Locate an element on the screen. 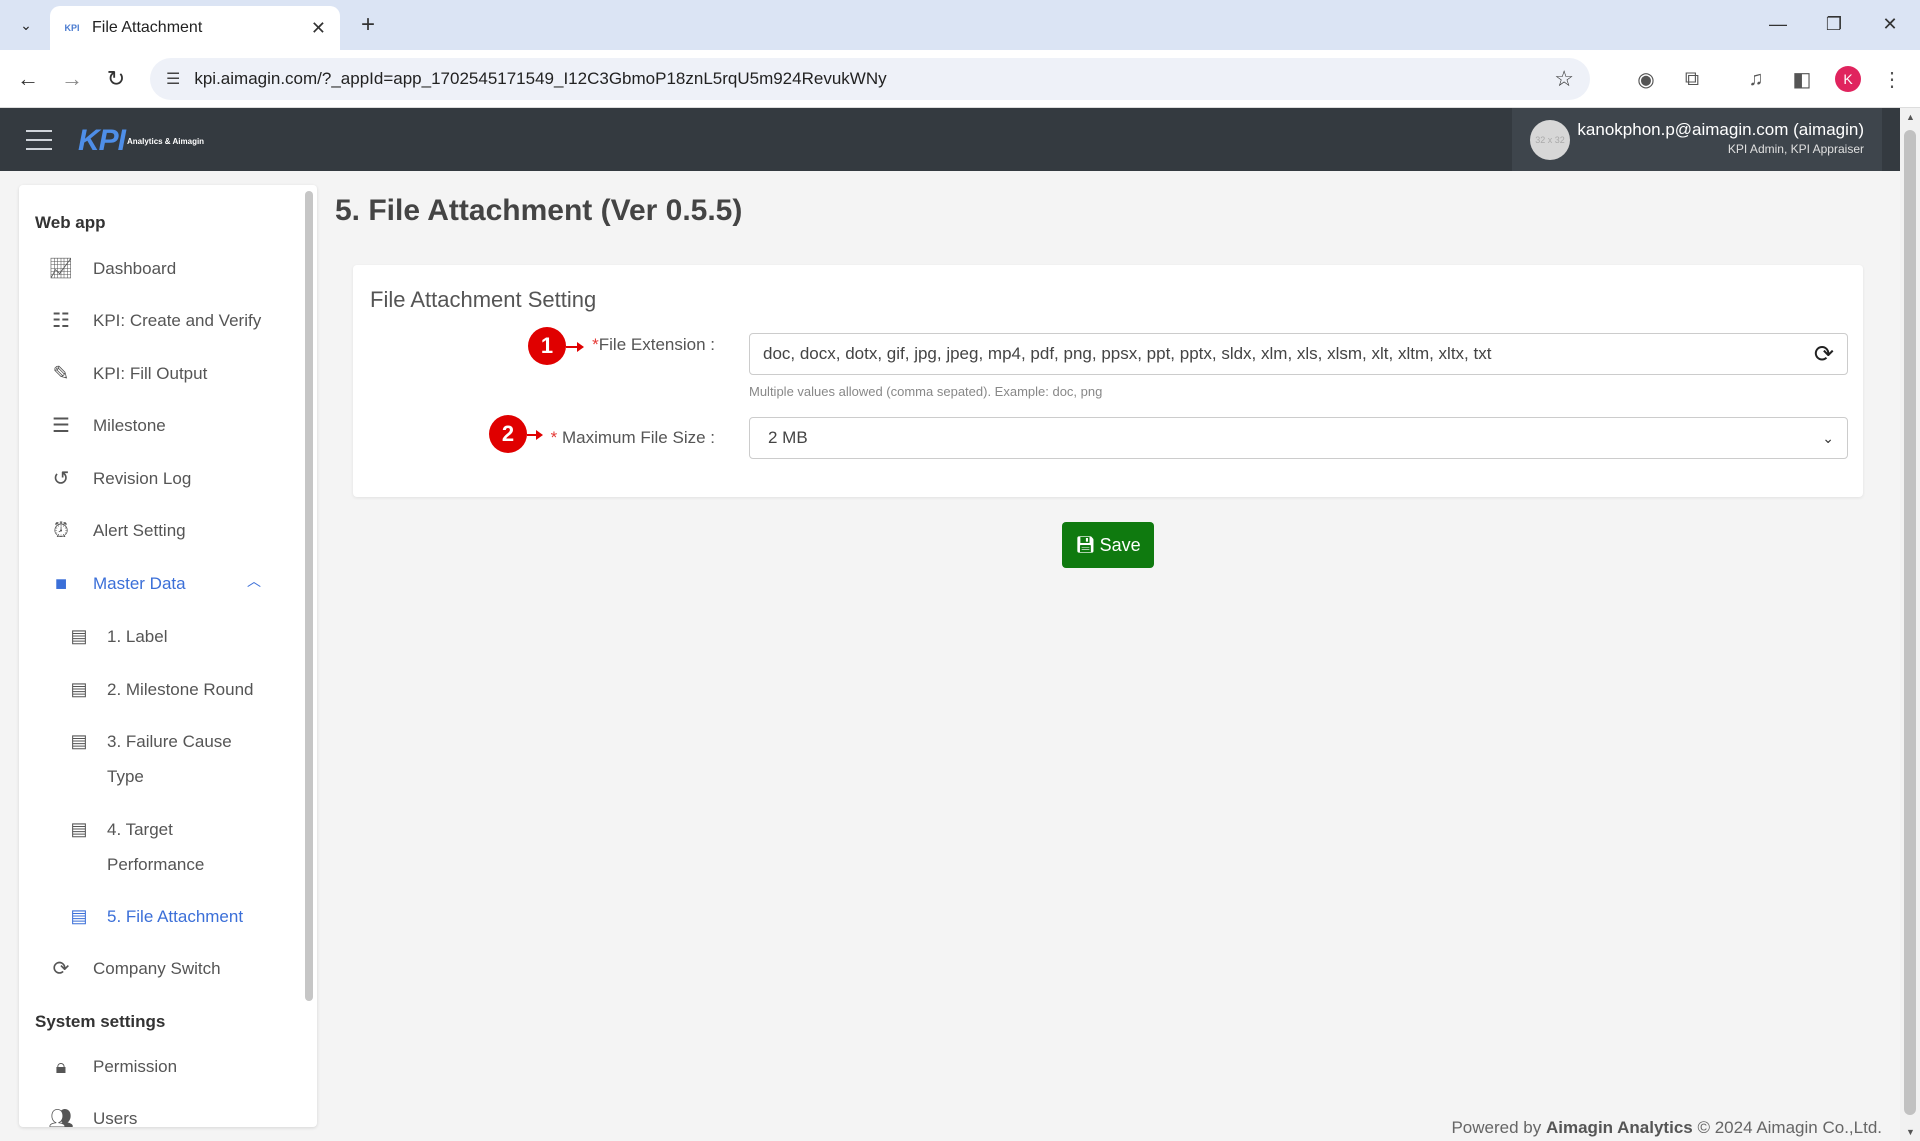 This screenshot has height=1141, width=1920. window-close-icon: ✕ is located at coordinates (1890, 24).